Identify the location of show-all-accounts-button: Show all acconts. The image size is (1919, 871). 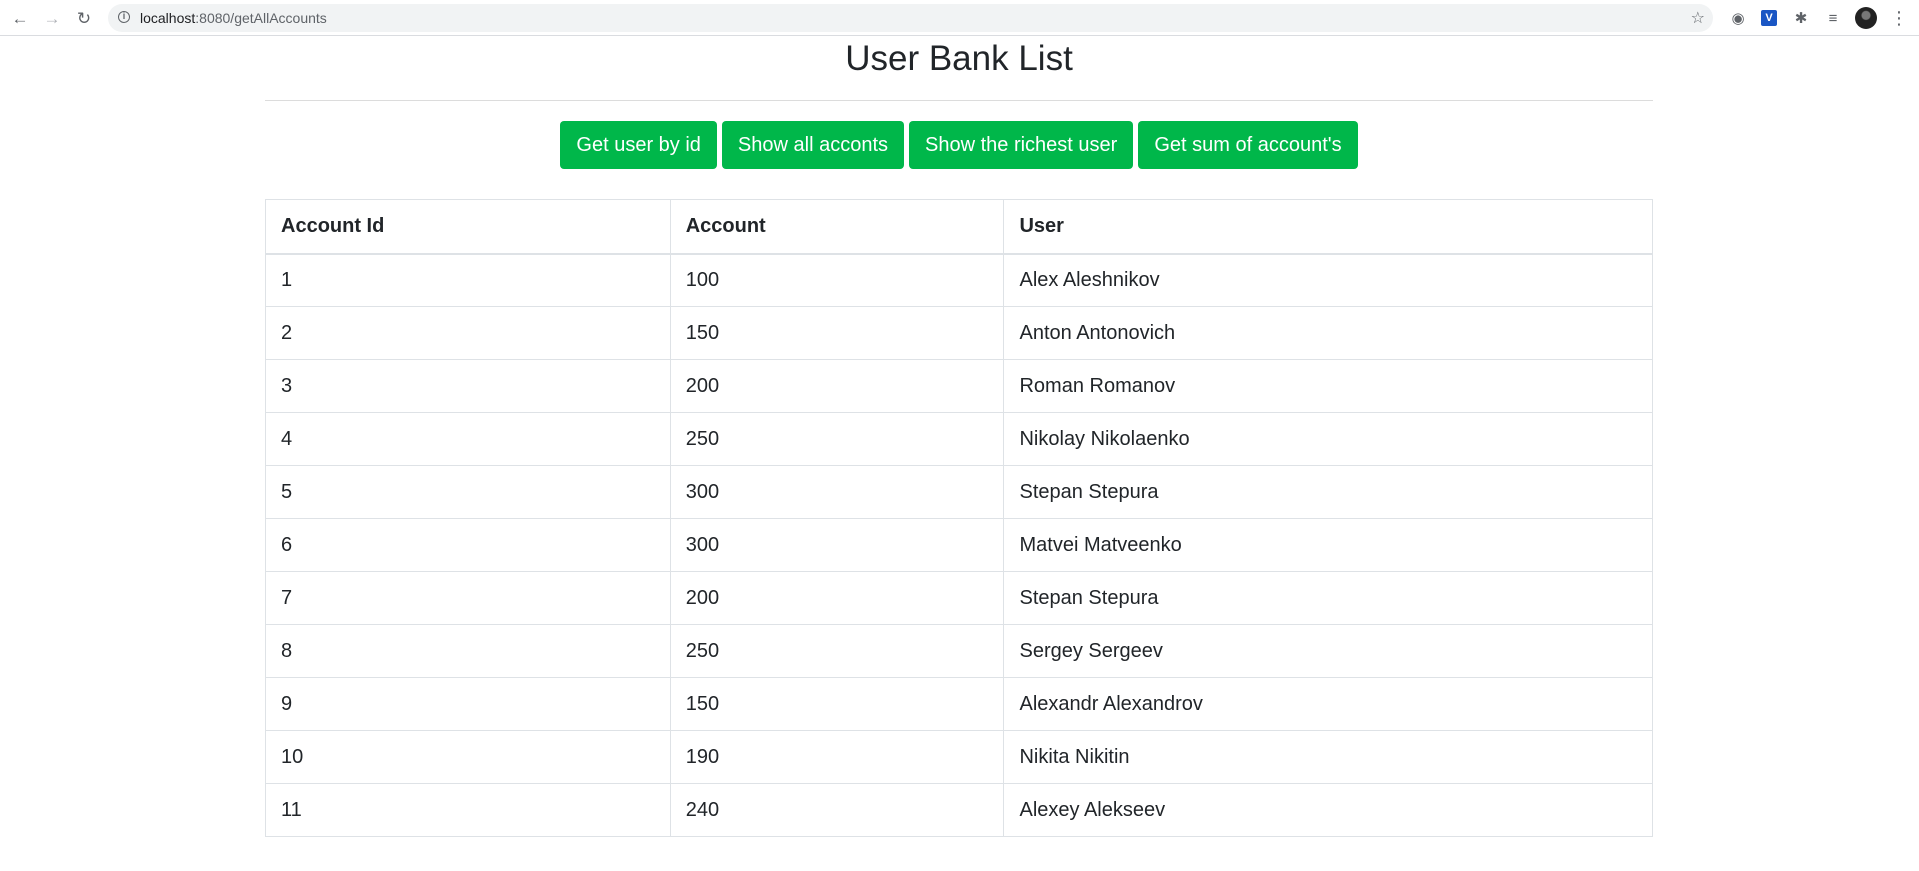
(812, 145).